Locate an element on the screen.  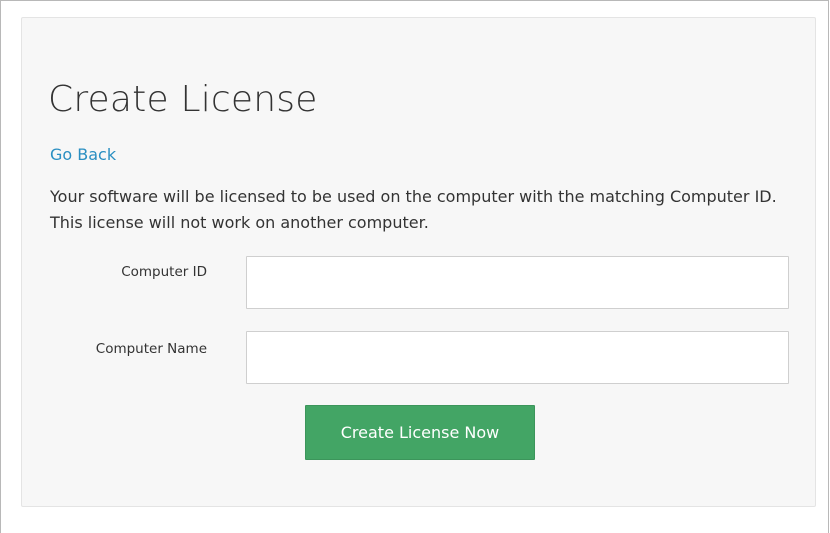
create-license-now-button: Create License Now is located at coordinates (420, 432).